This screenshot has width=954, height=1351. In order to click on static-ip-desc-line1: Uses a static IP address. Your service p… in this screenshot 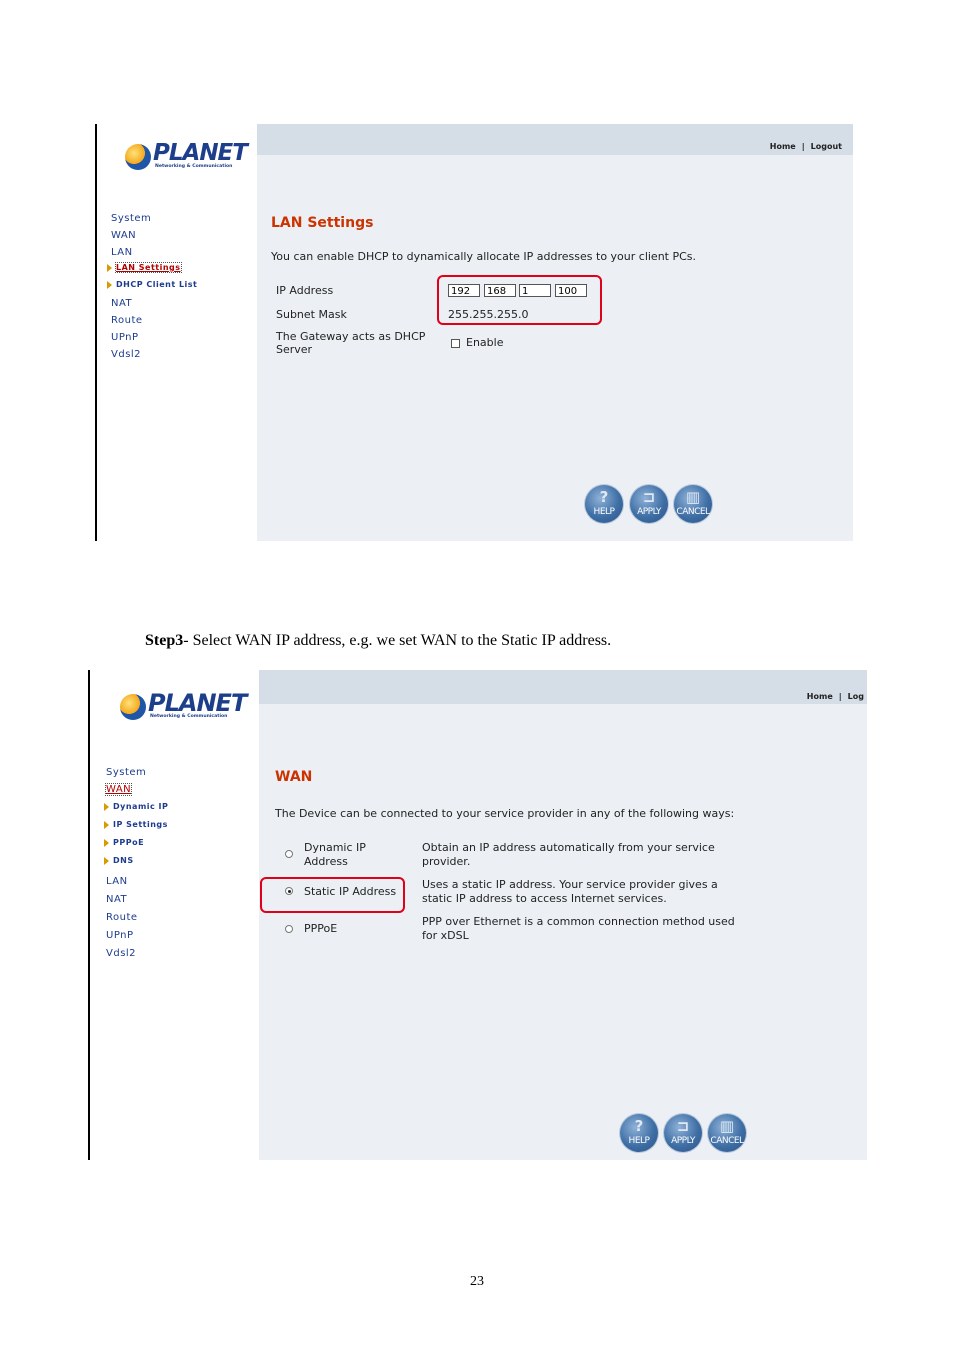, I will do `click(570, 884)`.